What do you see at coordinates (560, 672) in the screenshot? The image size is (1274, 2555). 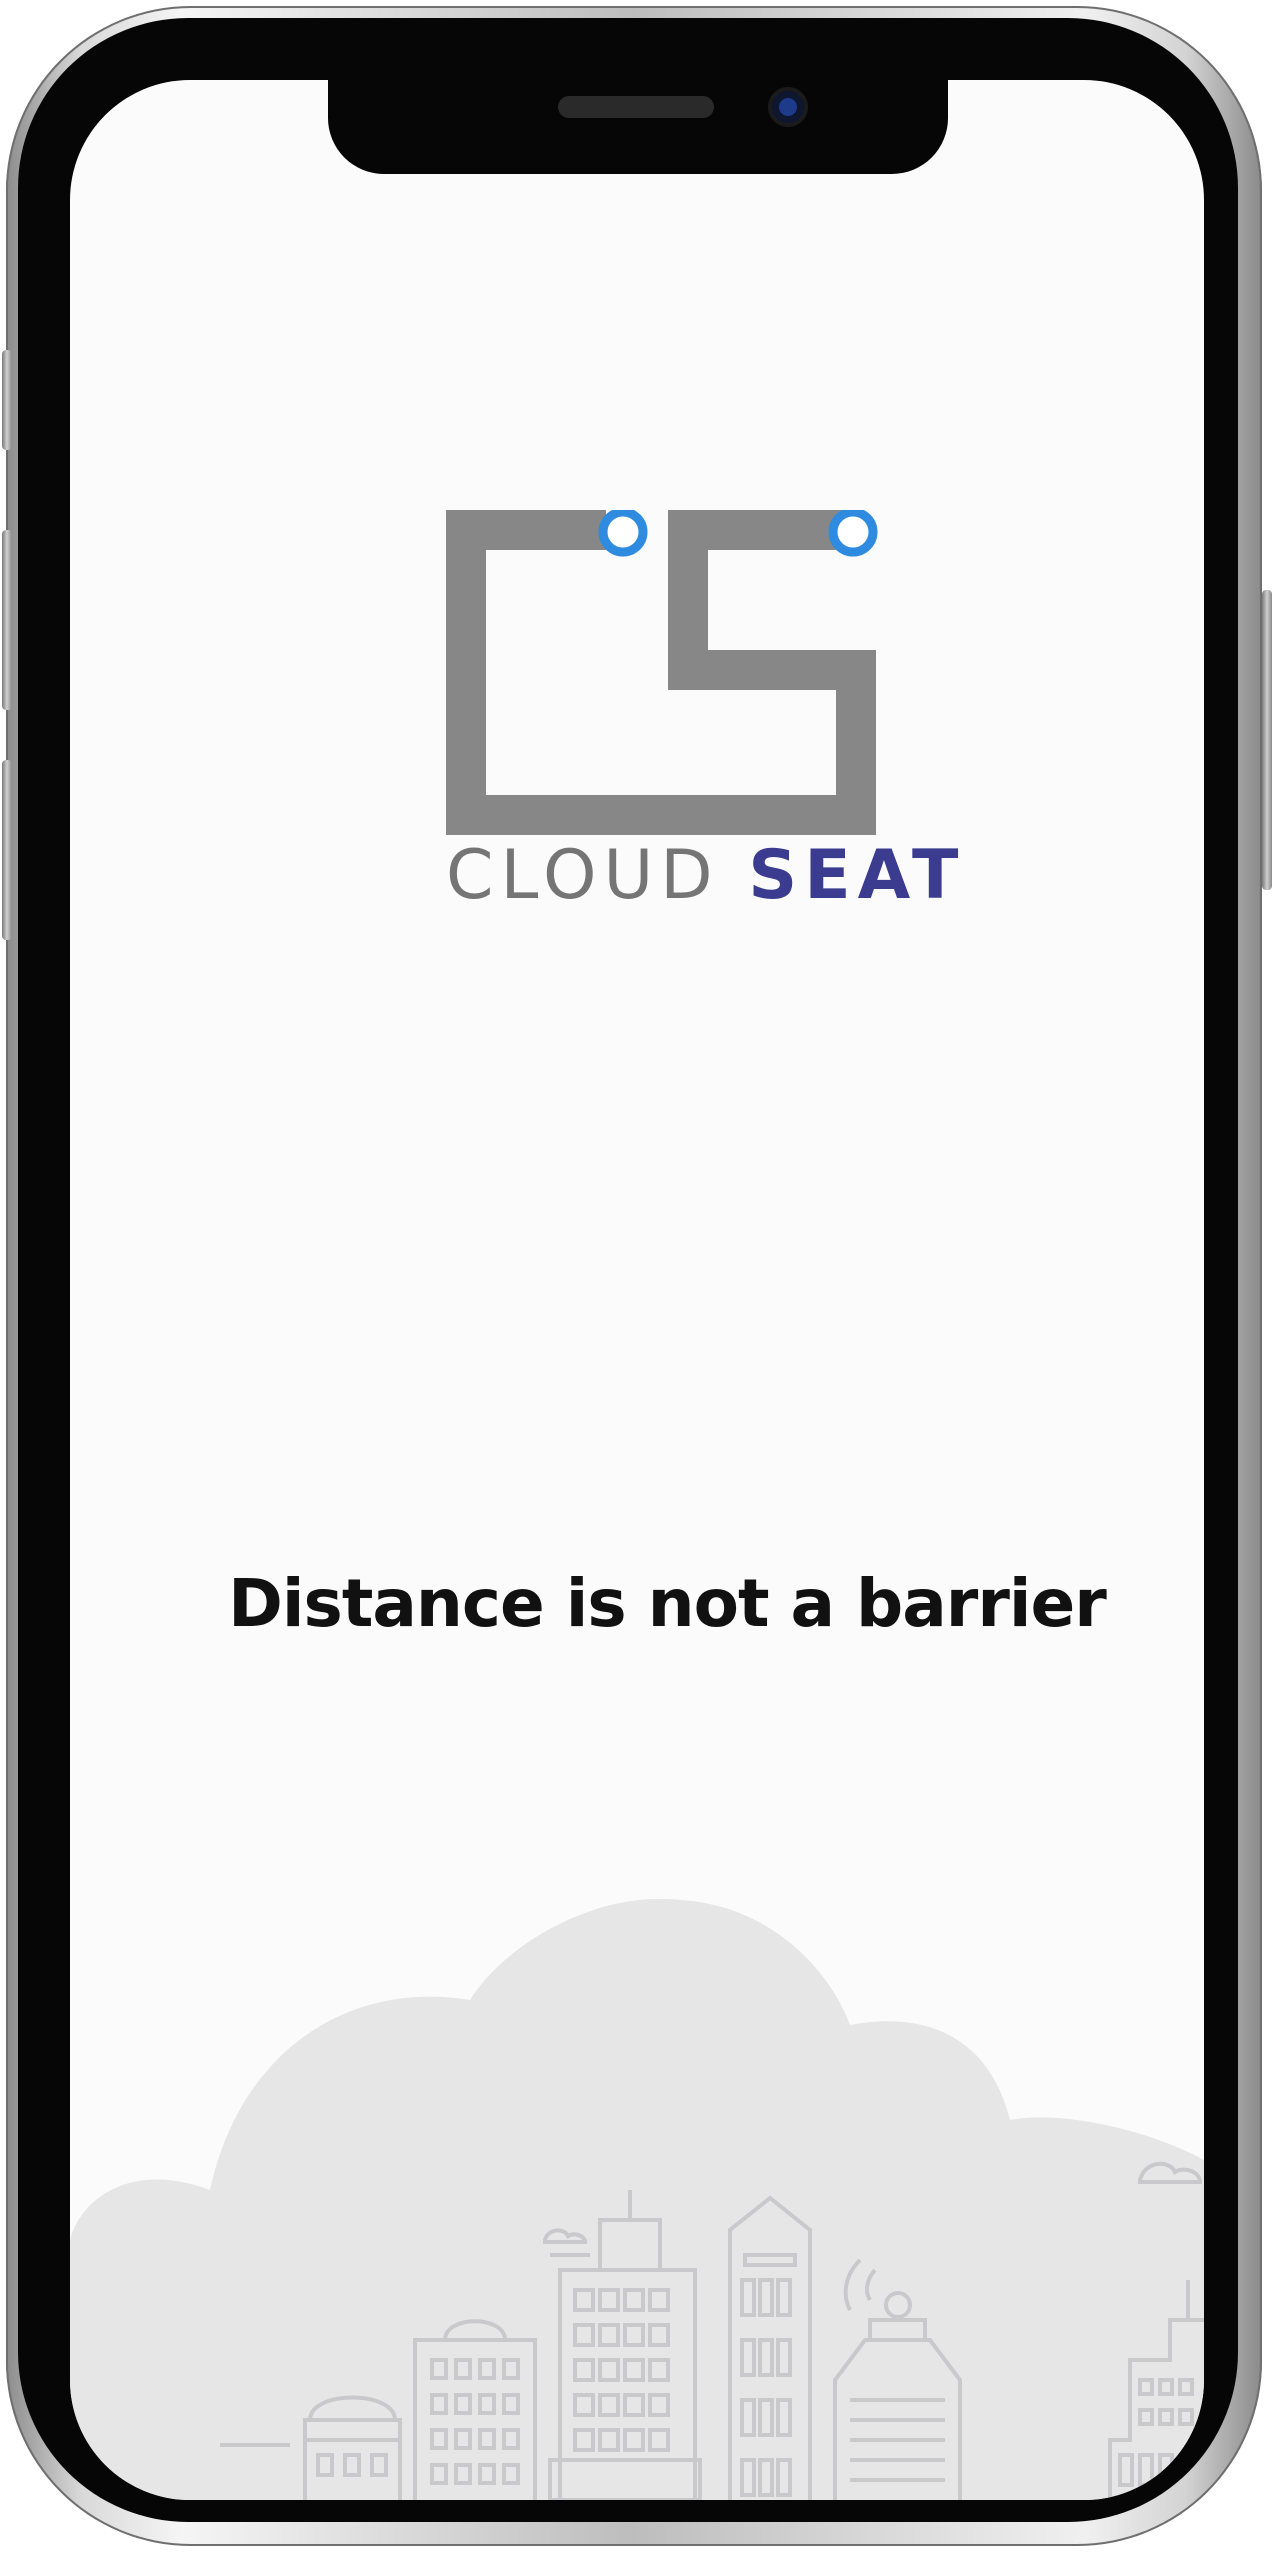 I see `logo-c-shape` at bounding box center [560, 672].